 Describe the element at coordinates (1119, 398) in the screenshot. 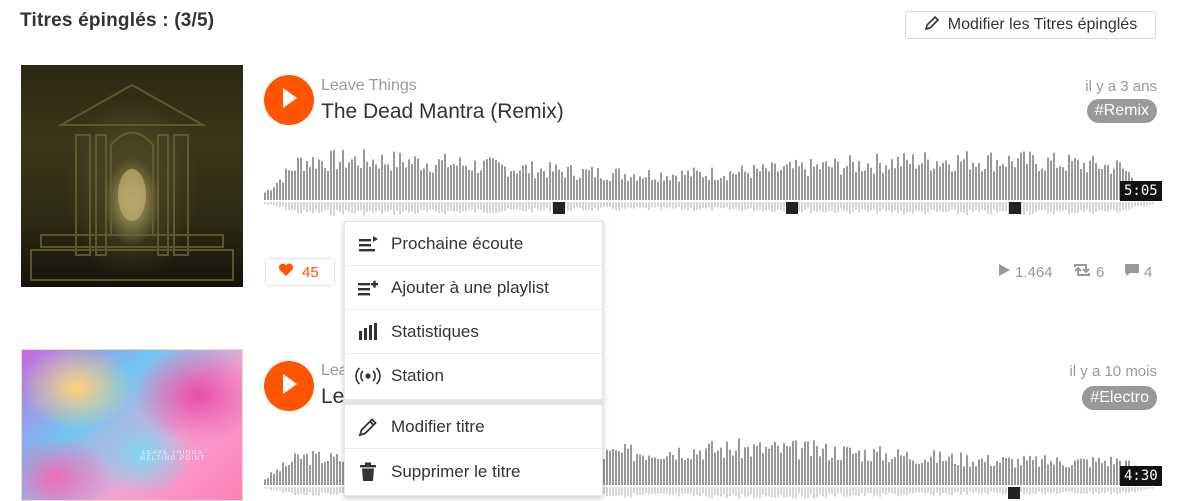

I see `track-tag: #Electro` at that location.